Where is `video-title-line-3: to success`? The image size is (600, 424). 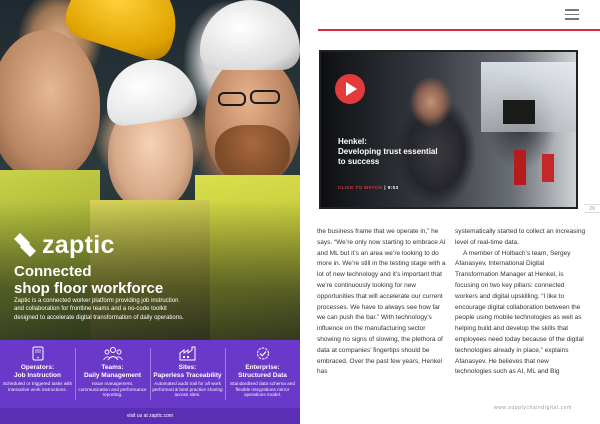 video-title-line-3: to success is located at coordinates (359, 161).